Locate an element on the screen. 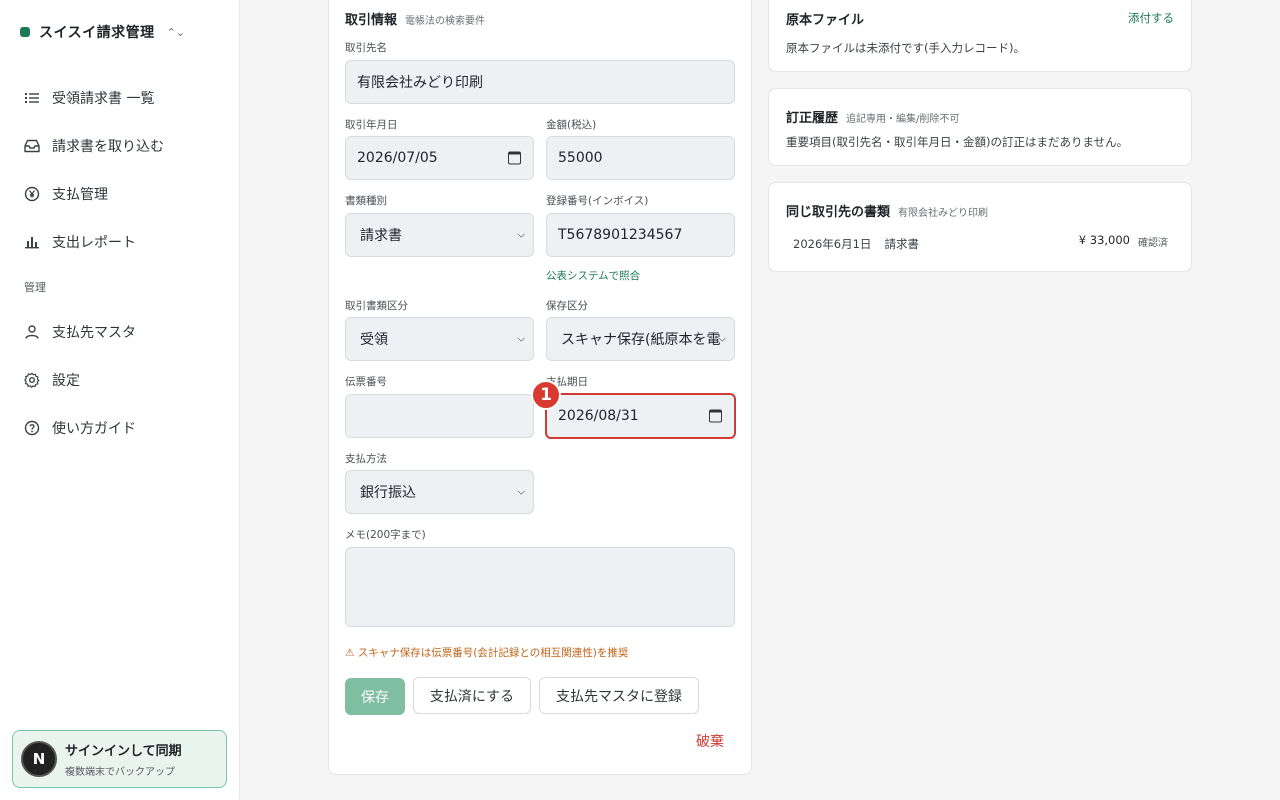 The width and height of the screenshot is (1280, 800). original-file-status: 原本ファイルは未添付です(手入力レコード)。 is located at coordinates (905, 48).